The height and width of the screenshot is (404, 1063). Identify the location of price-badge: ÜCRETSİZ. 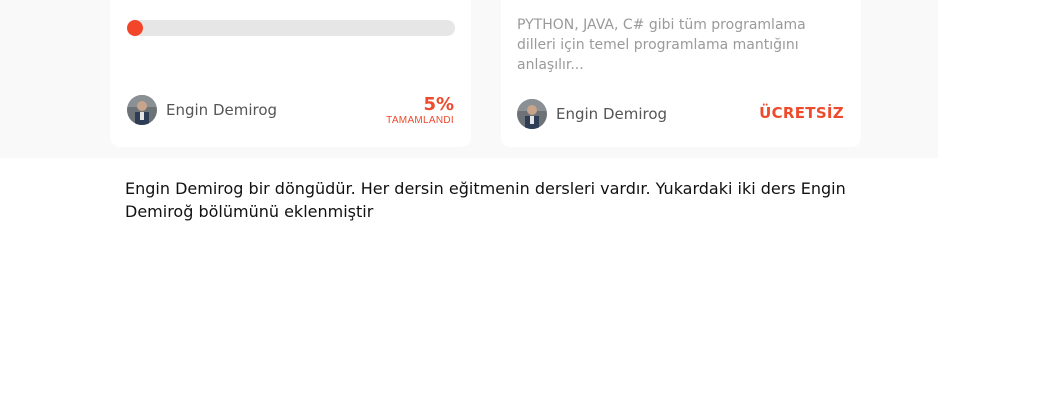
(801, 113).